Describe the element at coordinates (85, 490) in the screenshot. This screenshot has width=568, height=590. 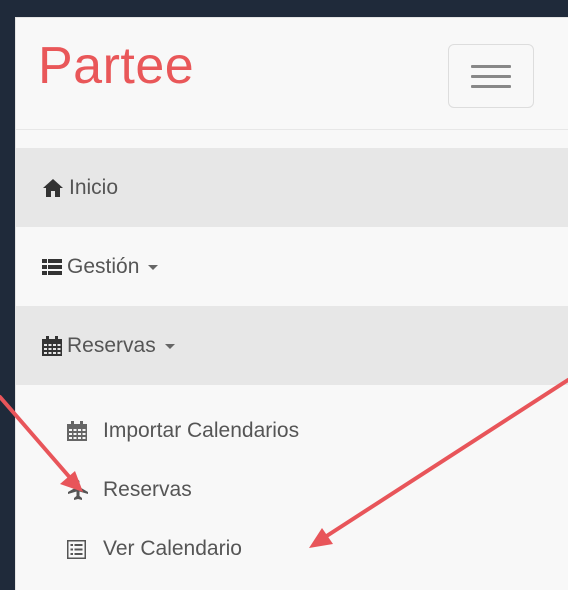
I see `plane-icon` at that location.